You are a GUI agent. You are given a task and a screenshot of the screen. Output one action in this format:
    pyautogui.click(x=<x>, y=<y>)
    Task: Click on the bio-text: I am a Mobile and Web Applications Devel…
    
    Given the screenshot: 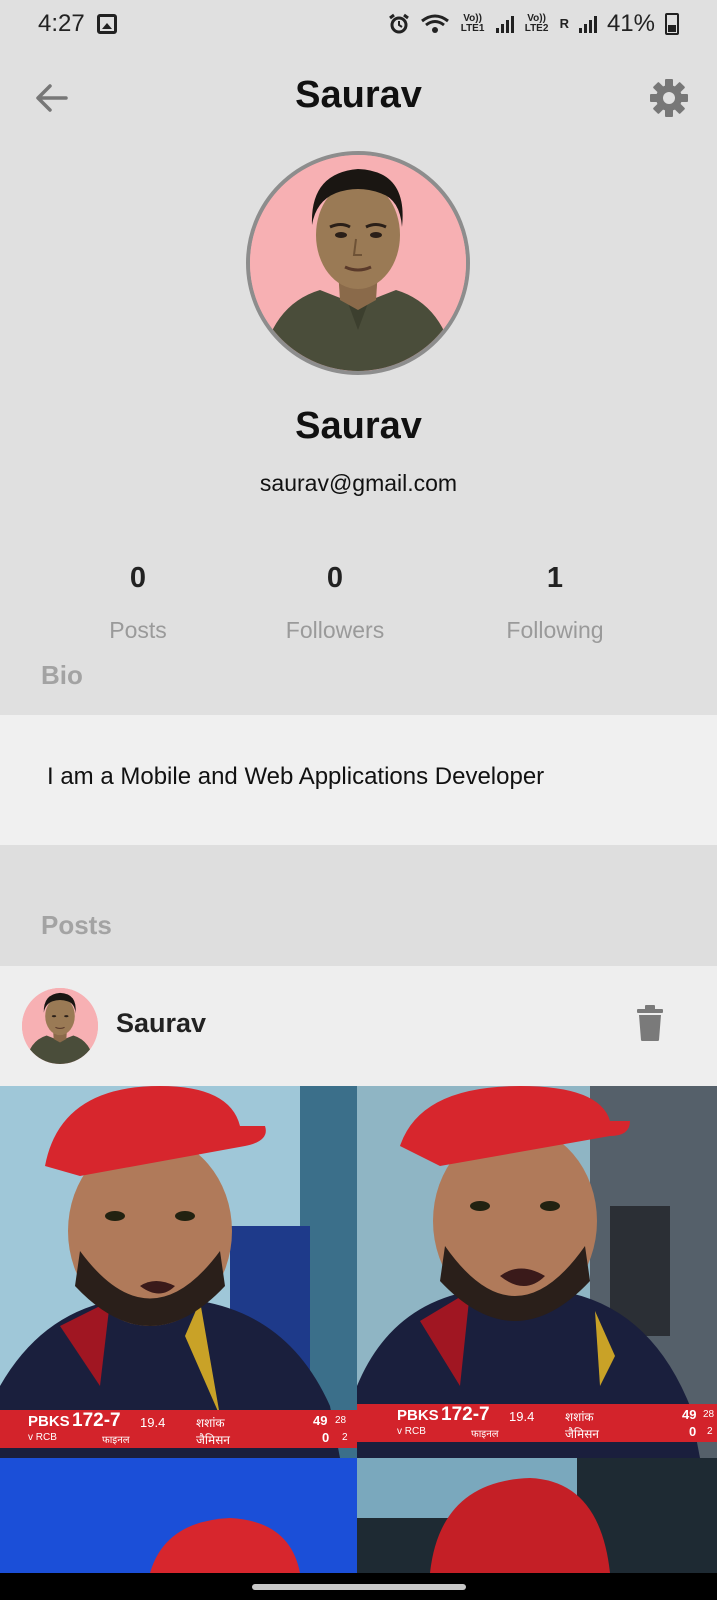 What is the action you would take?
    pyautogui.click(x=296, y=776)
    